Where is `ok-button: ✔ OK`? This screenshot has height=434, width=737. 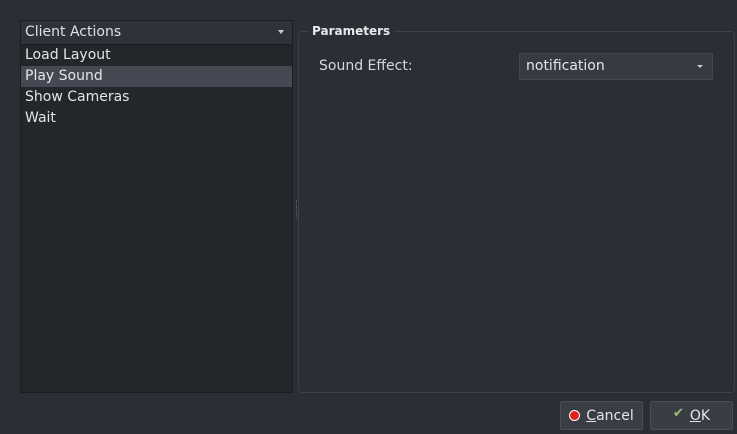 ok-button: ✔ OK is located at coordinates (691, 415).